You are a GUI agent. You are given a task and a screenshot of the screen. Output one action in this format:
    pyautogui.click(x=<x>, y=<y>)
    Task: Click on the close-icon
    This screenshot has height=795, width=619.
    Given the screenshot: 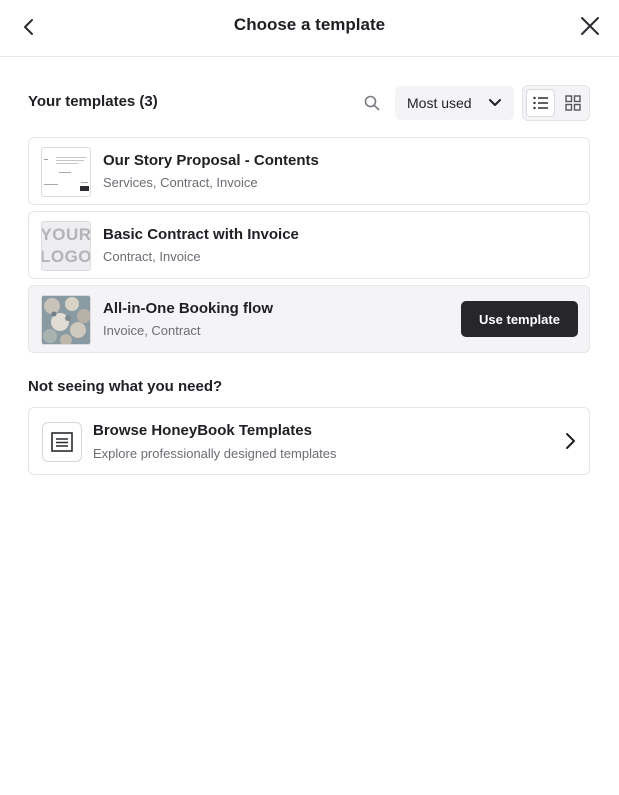 What is the action you would take?
    pyautogui.click(x=590, y=26)
    